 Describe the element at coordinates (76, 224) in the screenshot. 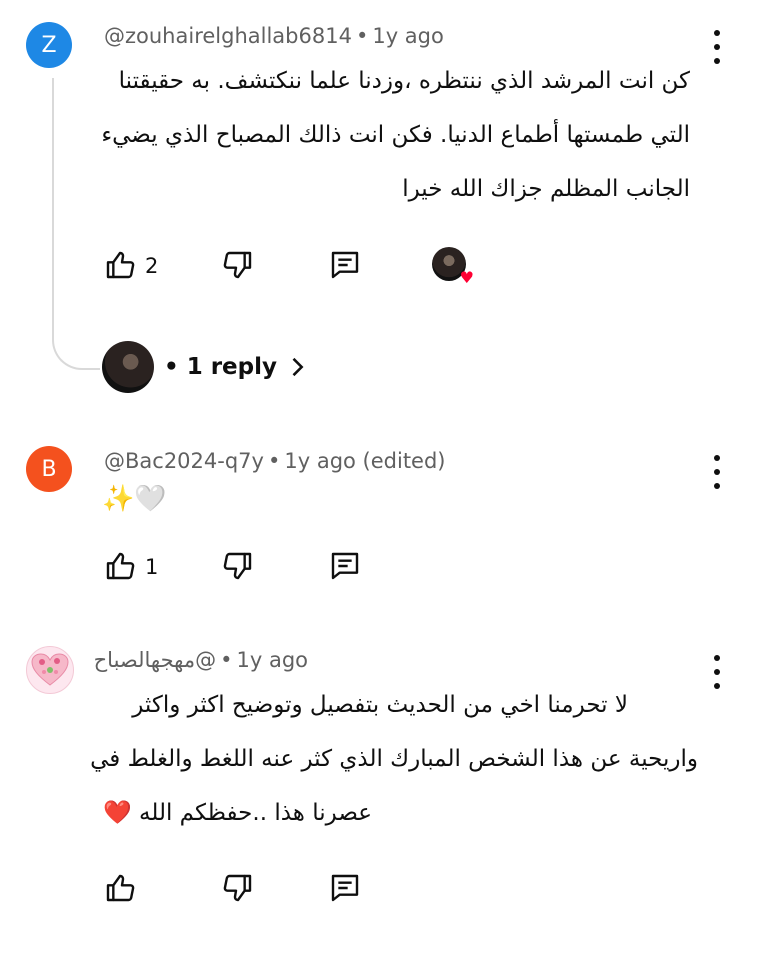

I see `reply-thread-line` at that location.